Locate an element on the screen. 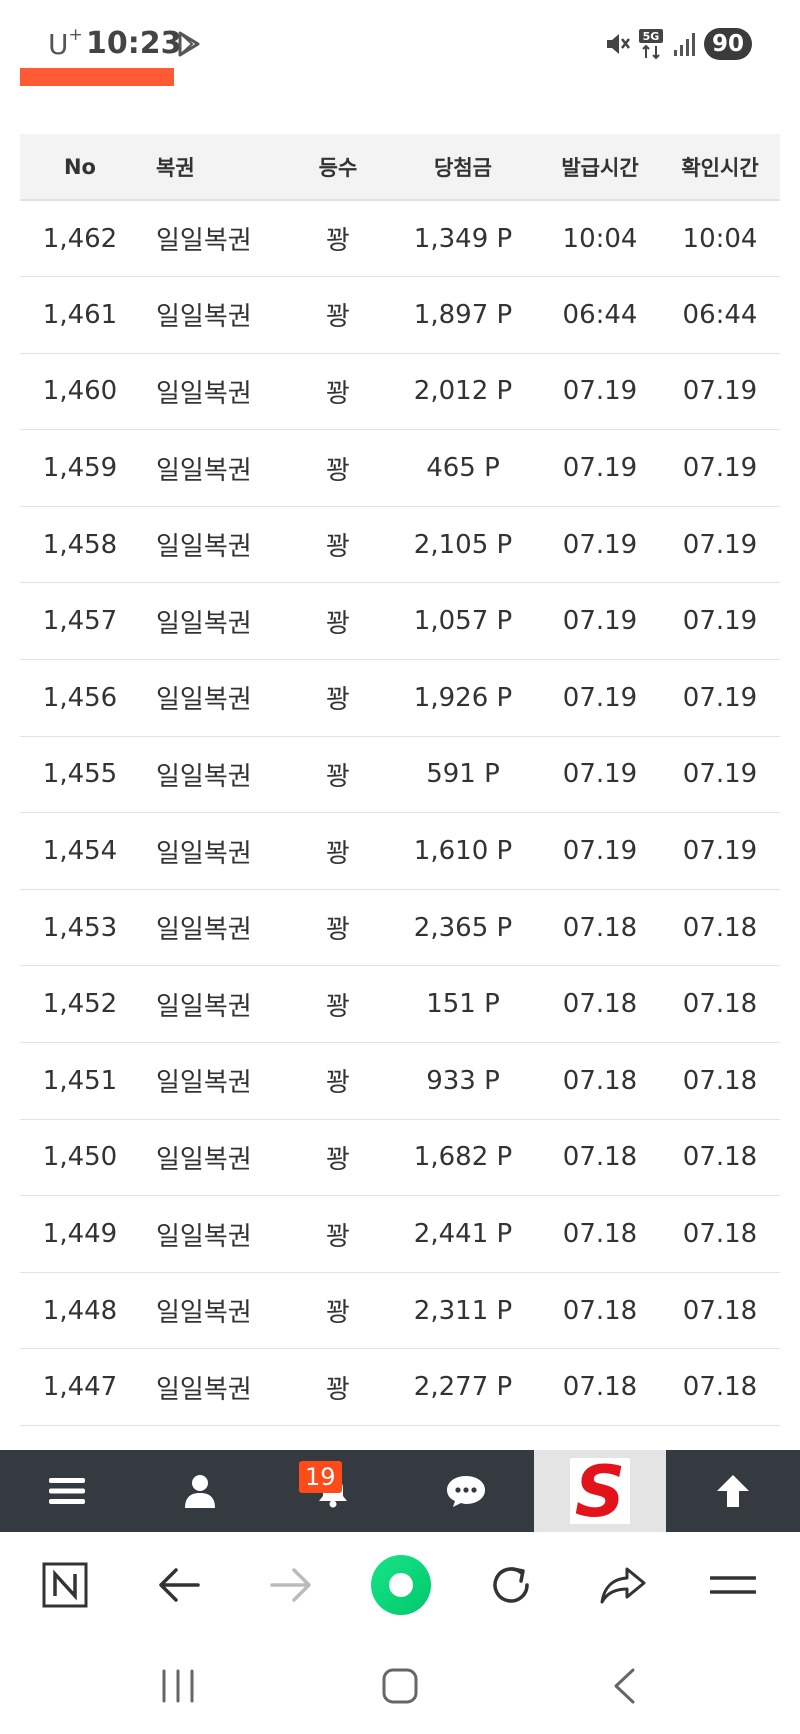 Image resolution: width=800 pixels, height=1734 pixels. system-back-icon is located at coordinates (624, 1686).